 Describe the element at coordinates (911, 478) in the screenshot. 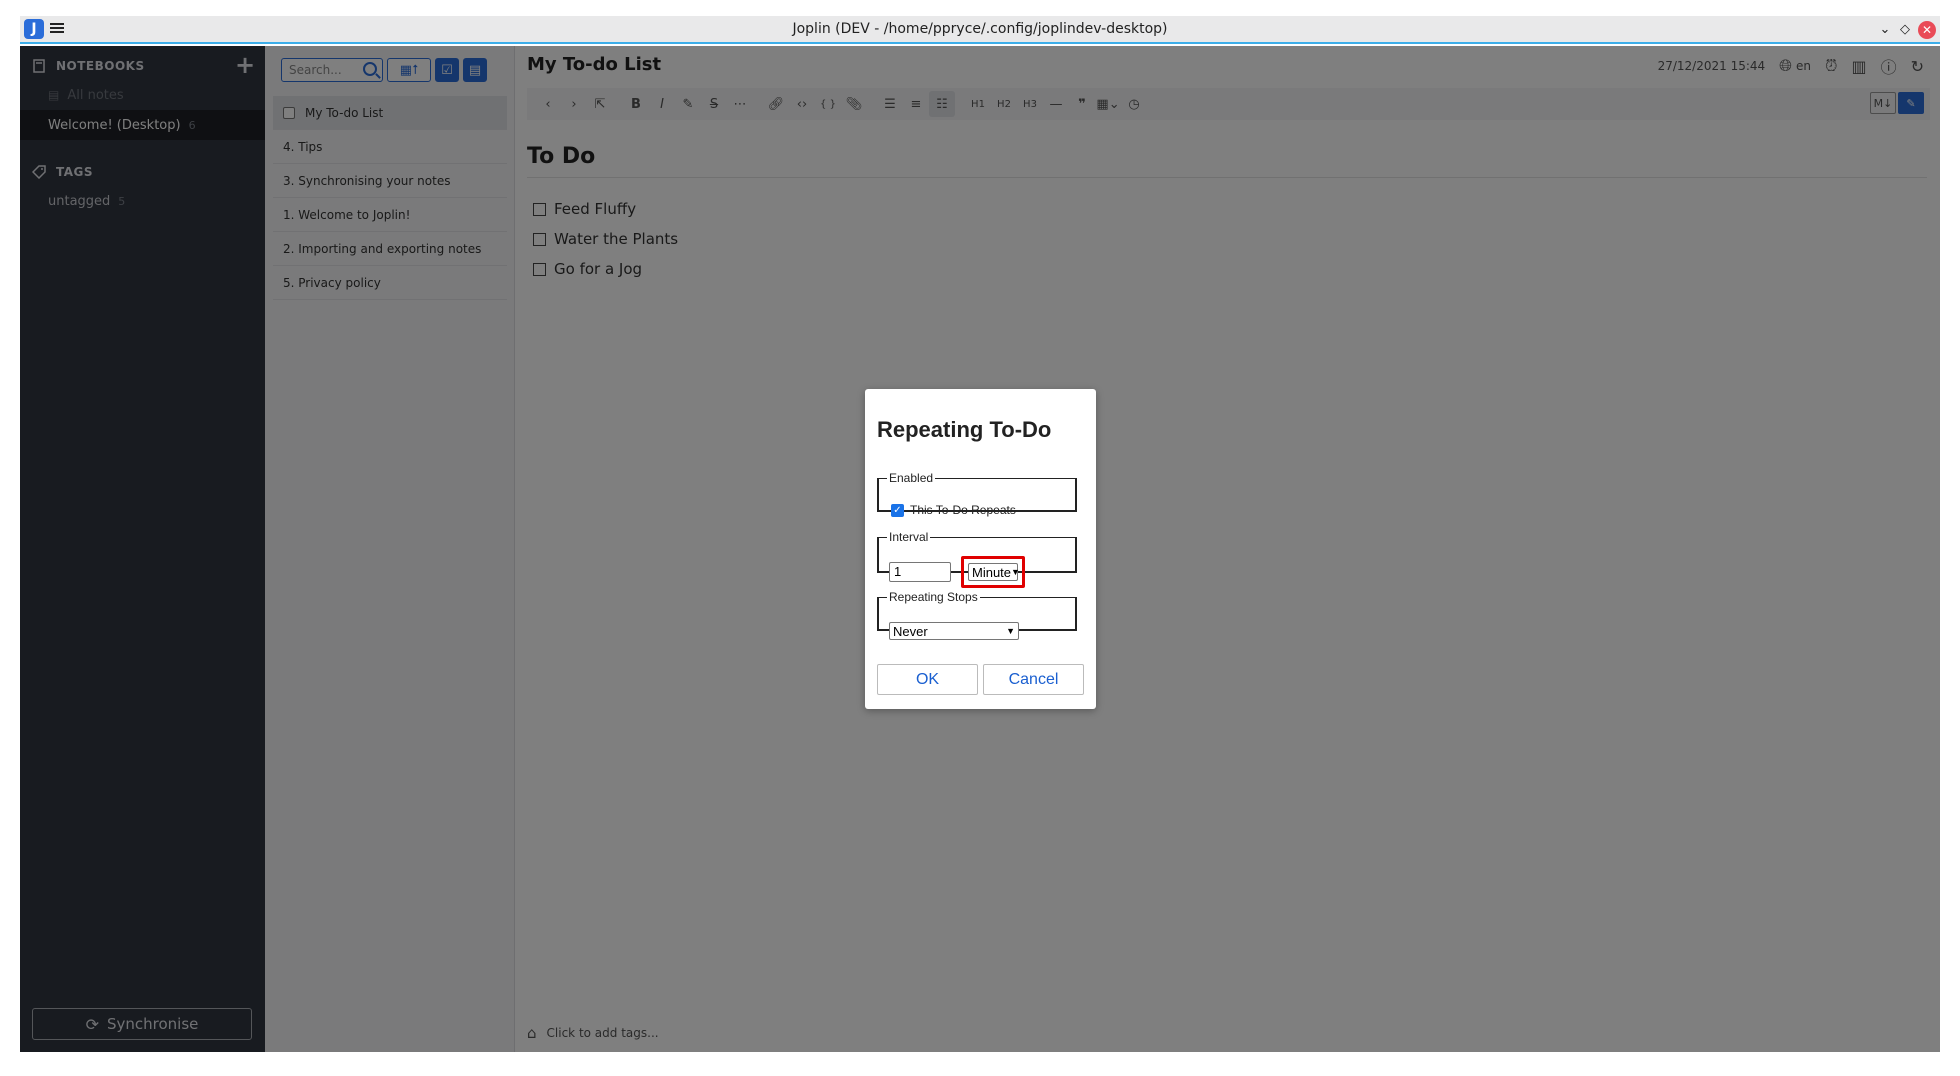

I see `enabled-legend: Enabled` at that location.